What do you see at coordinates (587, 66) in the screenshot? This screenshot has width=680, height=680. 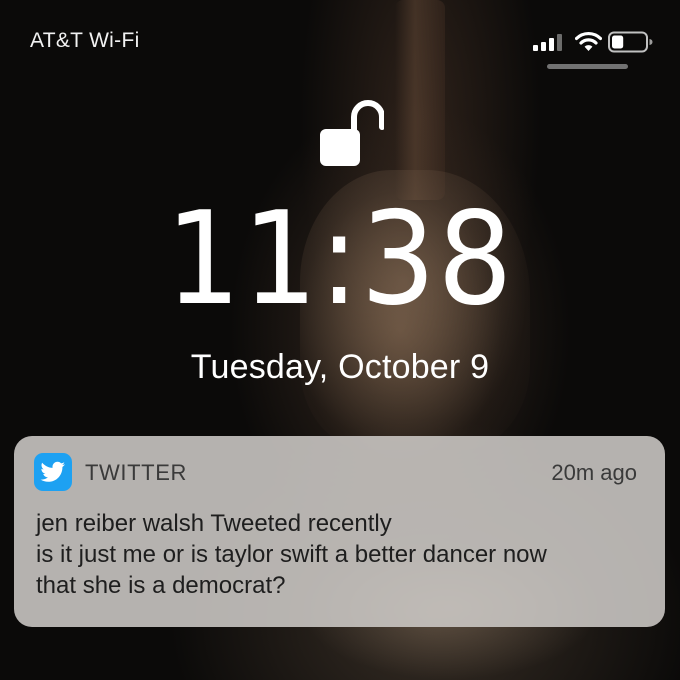 I see `control-center-indicator` at bounding box center [587, 66].